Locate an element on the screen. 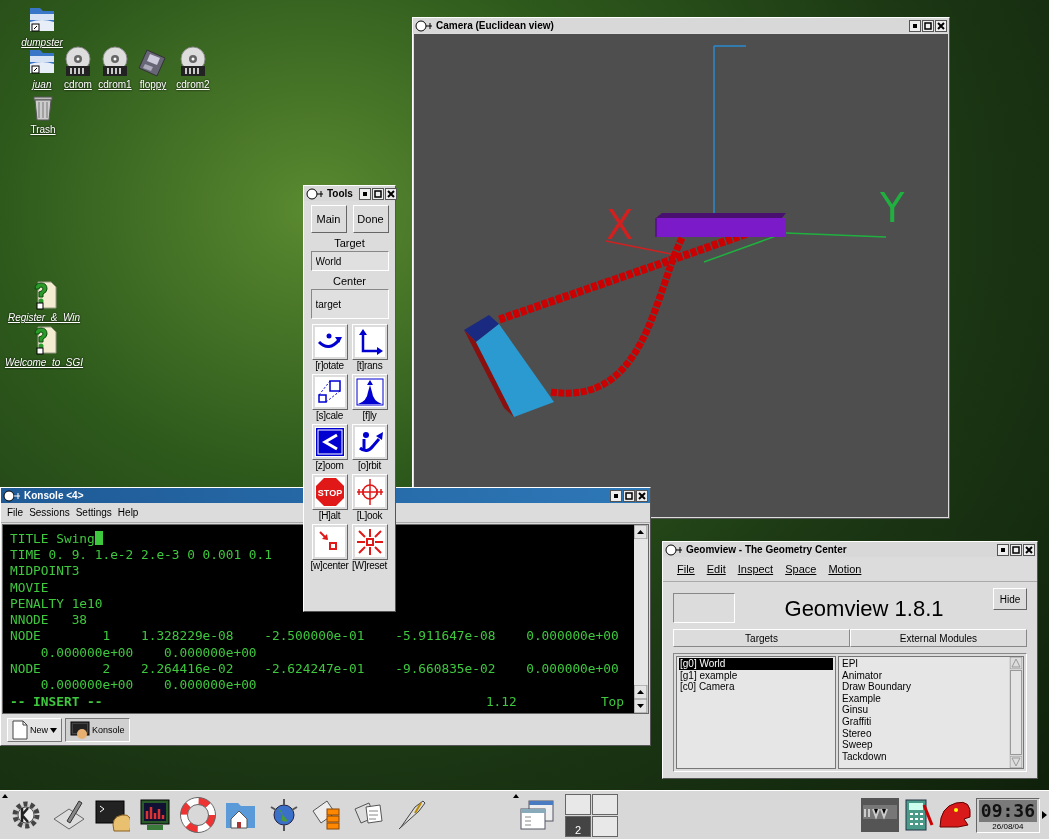 The width and height of the screenshot is (1049, 839). list-item: [g1] example is located at coordinates (756, 675).